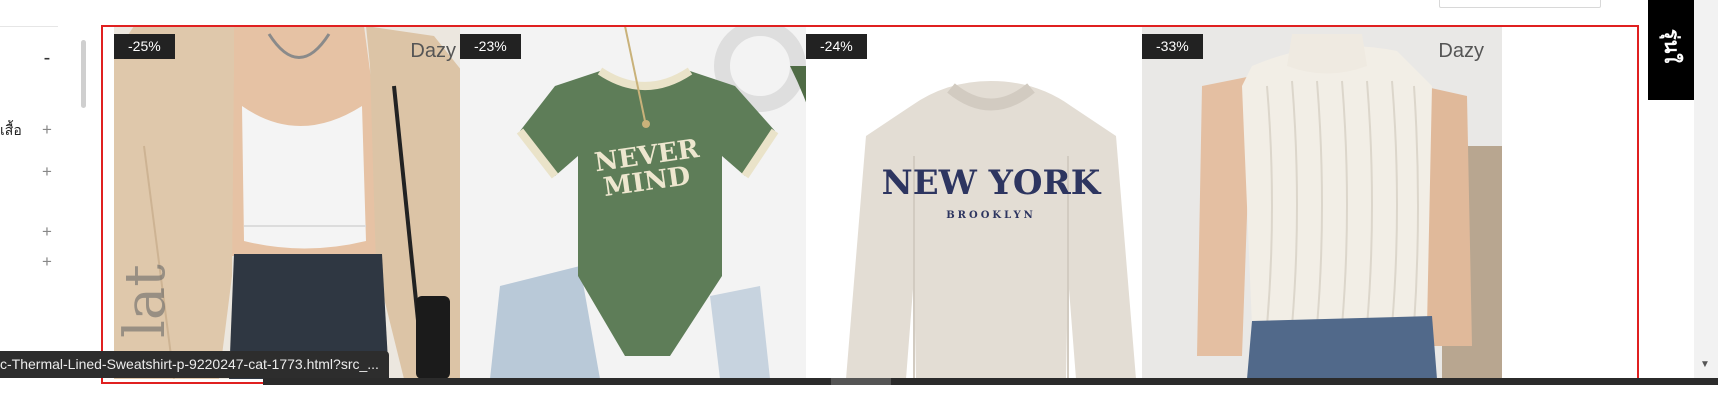  I want to click on scroll-down-icon: ▼, so click(1705, 365).